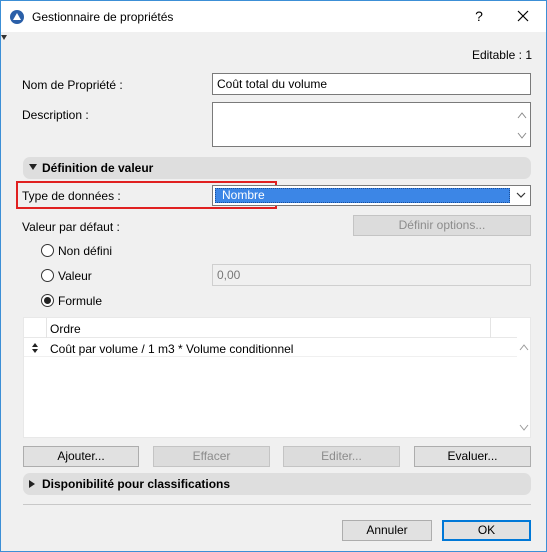 This screenshot has height=552, width=547. Describe the element at coordinates (98, 168) in the screenshot. I see `section-value-definition-label: Définition de valeur` at that location.